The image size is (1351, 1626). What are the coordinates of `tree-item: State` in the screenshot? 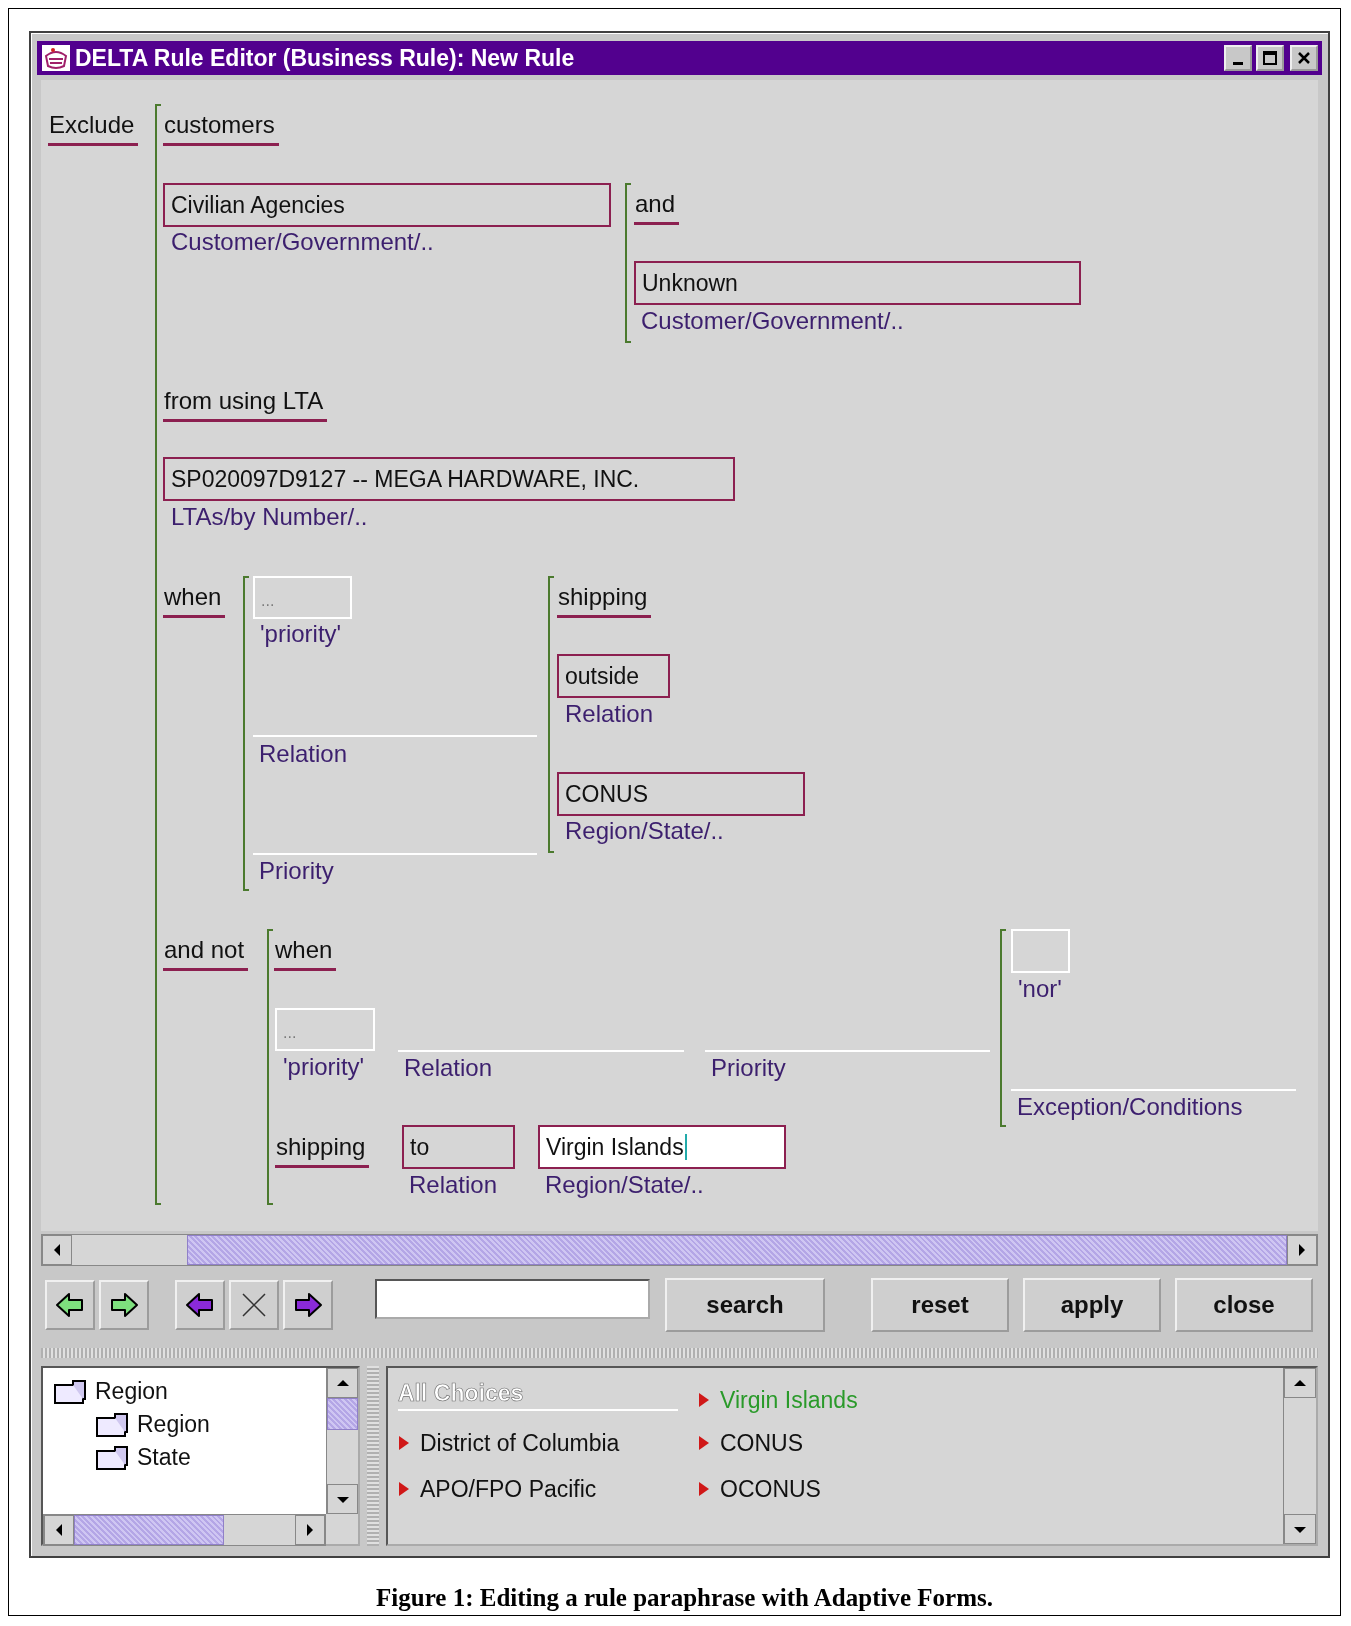 It's located at (164, 1457).